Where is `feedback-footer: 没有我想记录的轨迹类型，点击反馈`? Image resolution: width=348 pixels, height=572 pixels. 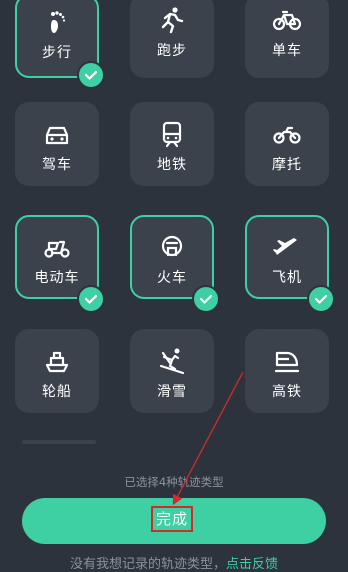
feedback-footer: 没有我想记录的轨迹类型，点击反馈 is located at coordinates (174, 562).